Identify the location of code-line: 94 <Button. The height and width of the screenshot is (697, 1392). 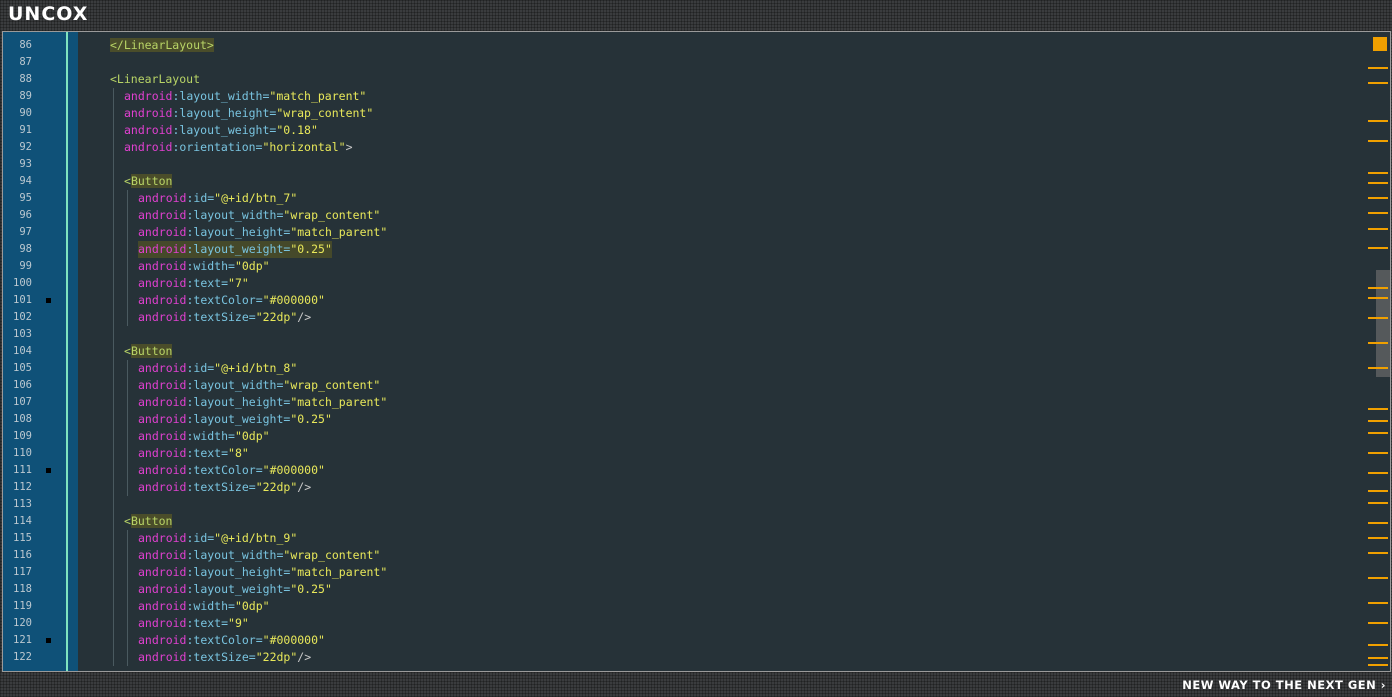
(683, 181).